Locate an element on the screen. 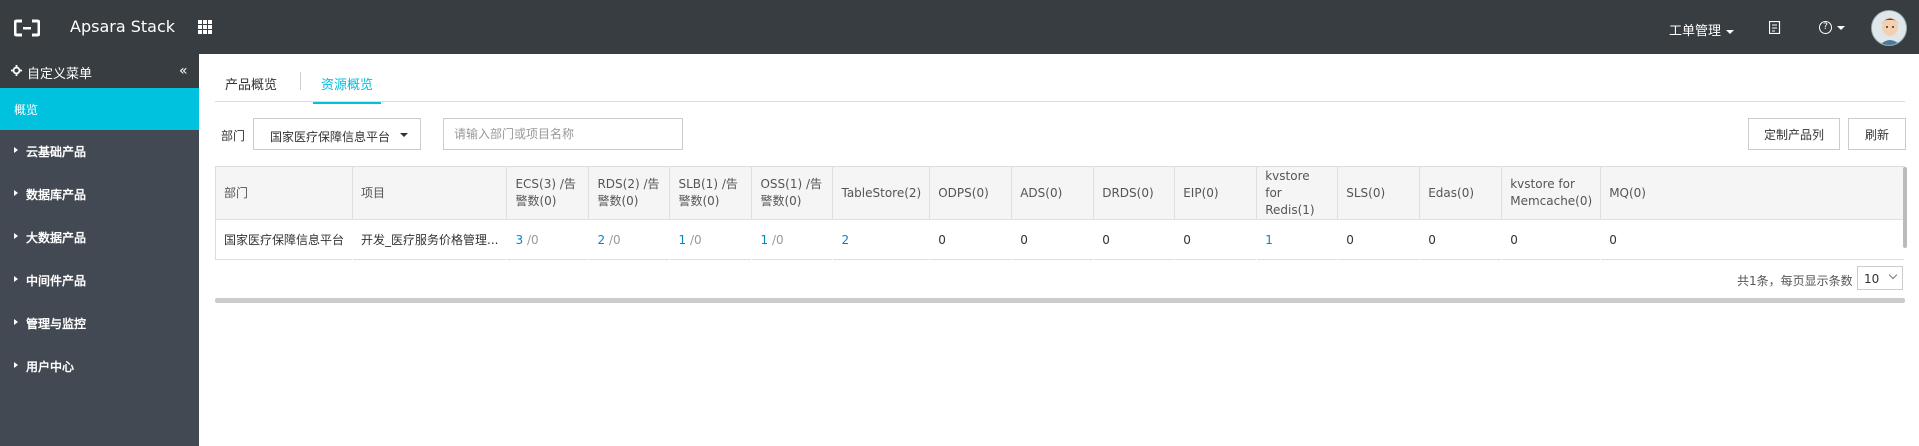  sidebar-item-cloud-basic: 云基础产品 is located at coordinates (99, 151).